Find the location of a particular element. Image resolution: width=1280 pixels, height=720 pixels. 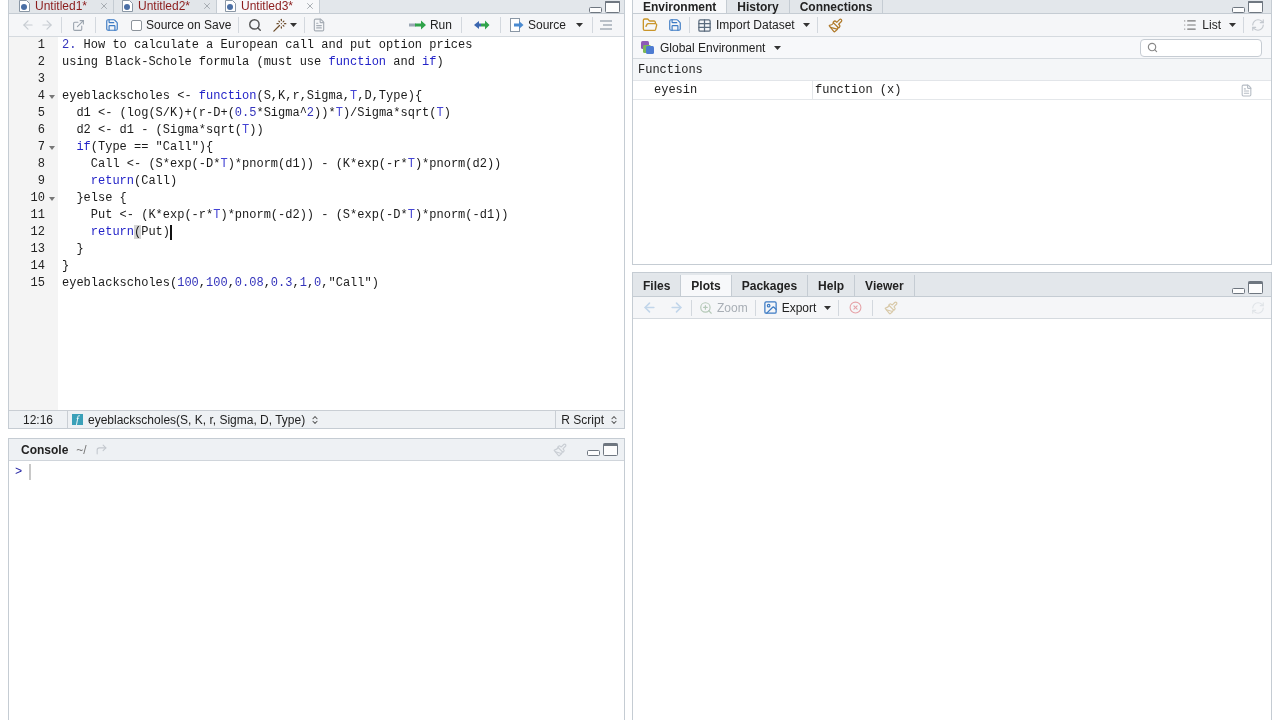

refresh-icon is located at coordinates (1258, 25).